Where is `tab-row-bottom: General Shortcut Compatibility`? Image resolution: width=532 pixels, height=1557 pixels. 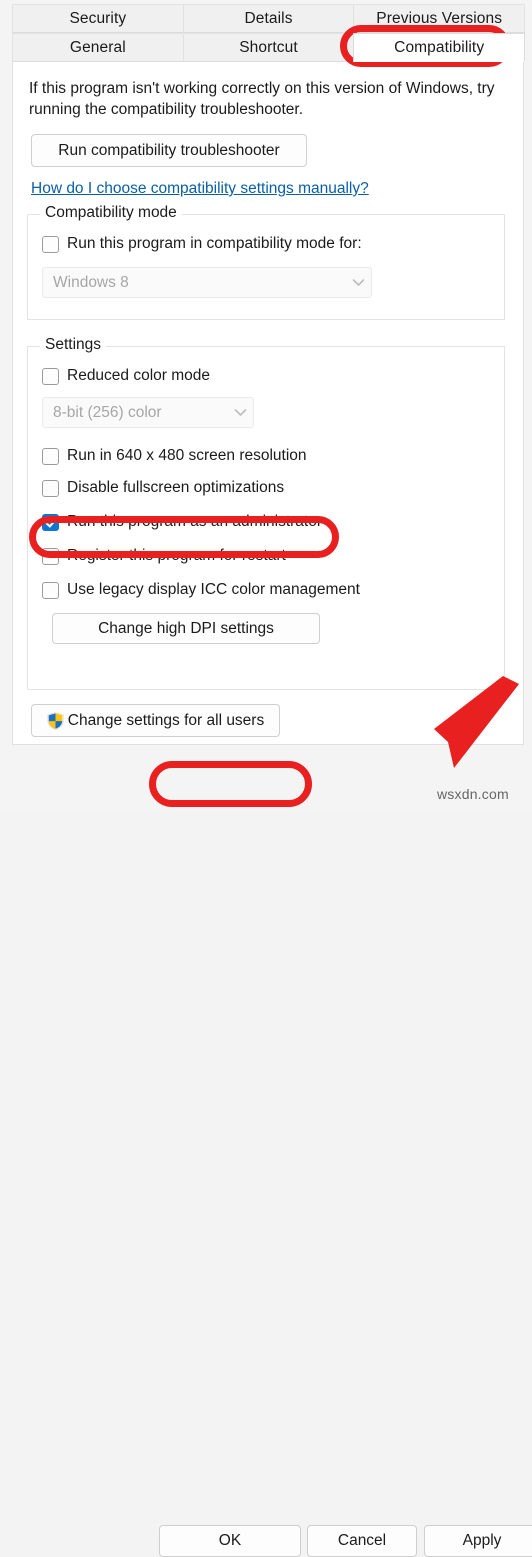
tab-row-bottom: General Shortcut Compatibility is located at coordinates (269, 47).